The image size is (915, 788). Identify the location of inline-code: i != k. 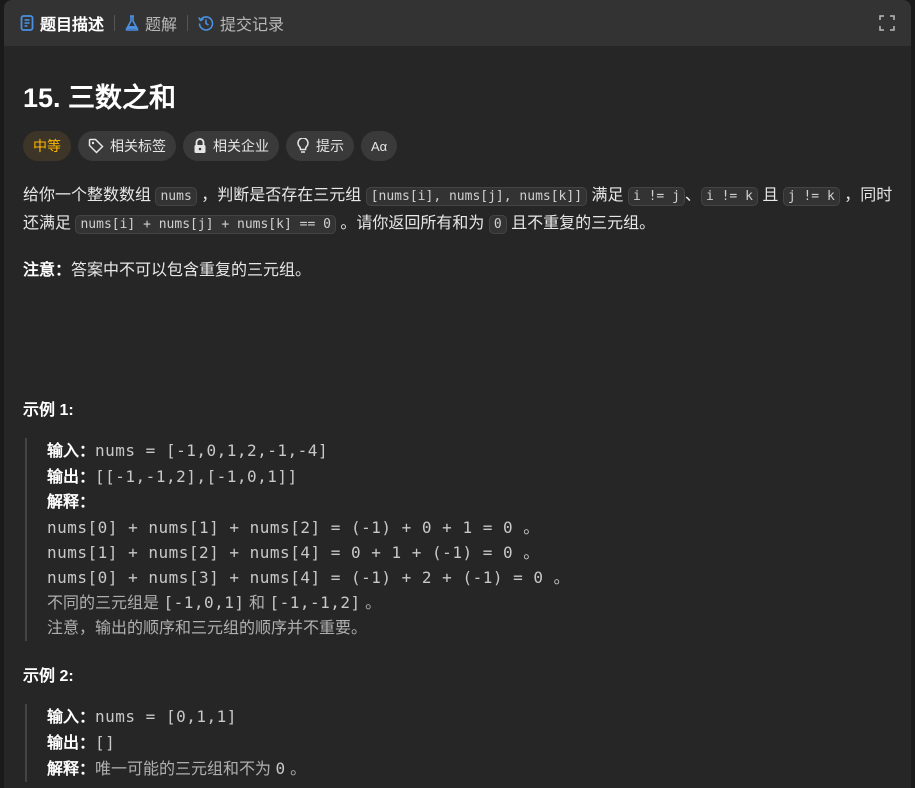
(729, 196).